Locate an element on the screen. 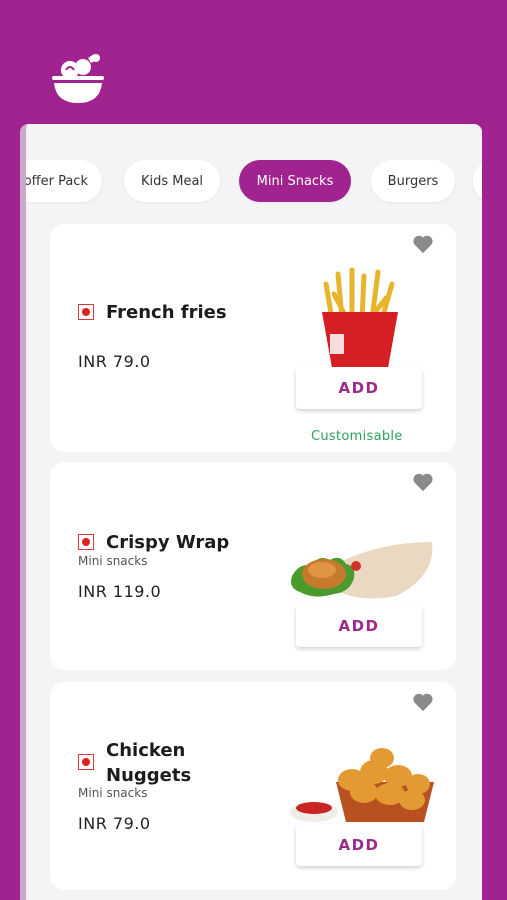 This screenshot has height=900, width=507. salad-bowl-icon is located at coordinates (78, 78).